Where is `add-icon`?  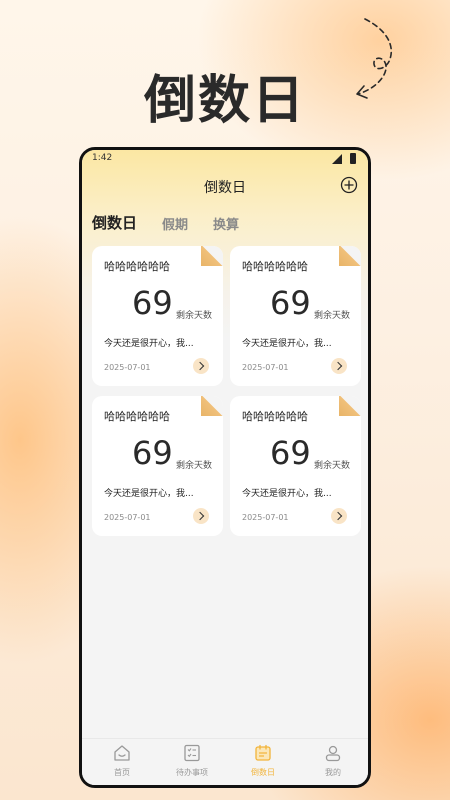 add-icon is located at coordinates (349, 185).